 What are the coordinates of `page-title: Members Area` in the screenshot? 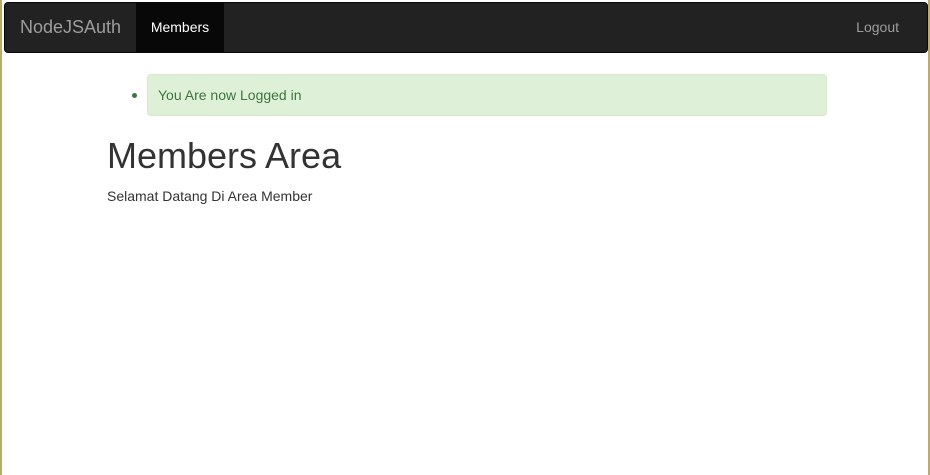 It's located at (224, 155).